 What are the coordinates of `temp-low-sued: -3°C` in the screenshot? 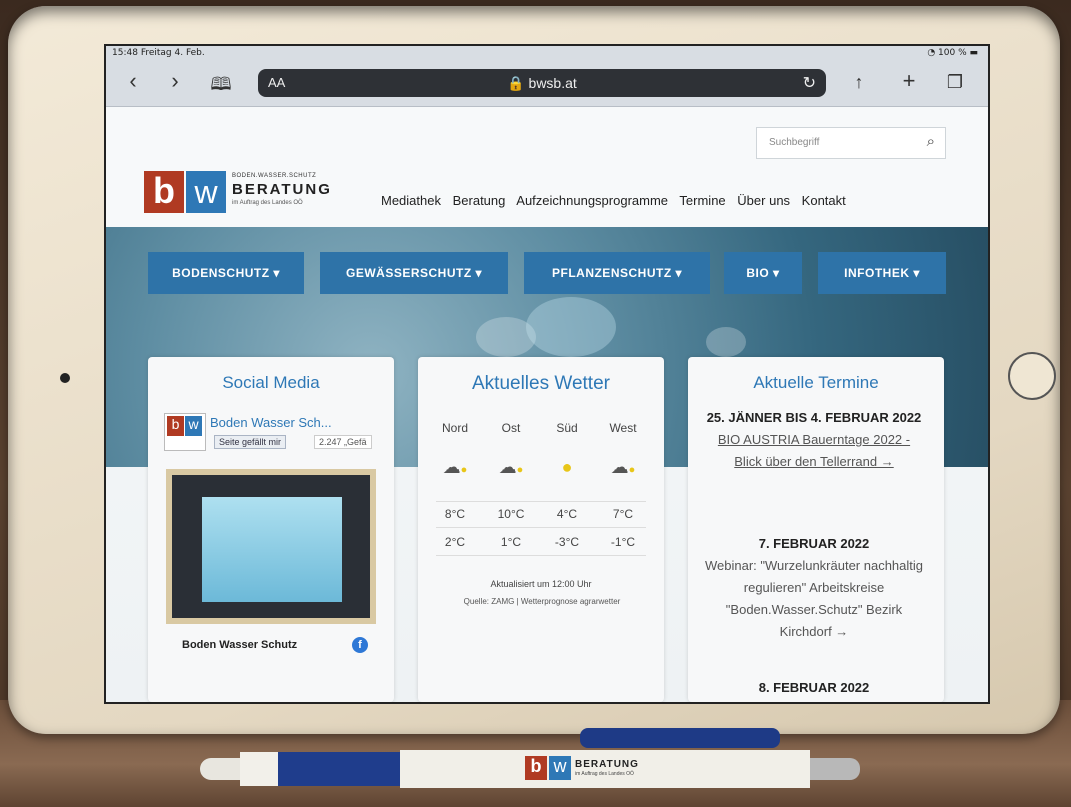 It's located at (567, 542).